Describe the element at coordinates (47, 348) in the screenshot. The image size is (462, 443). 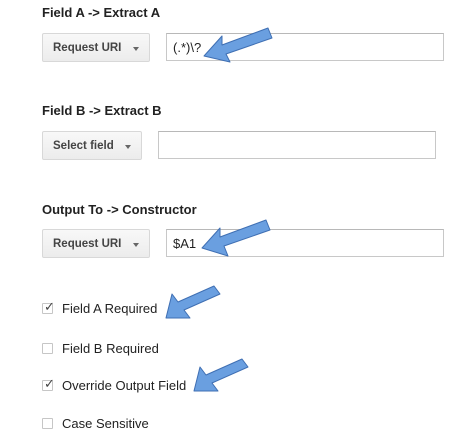
I see `field-b-required-checkbox` at that location.